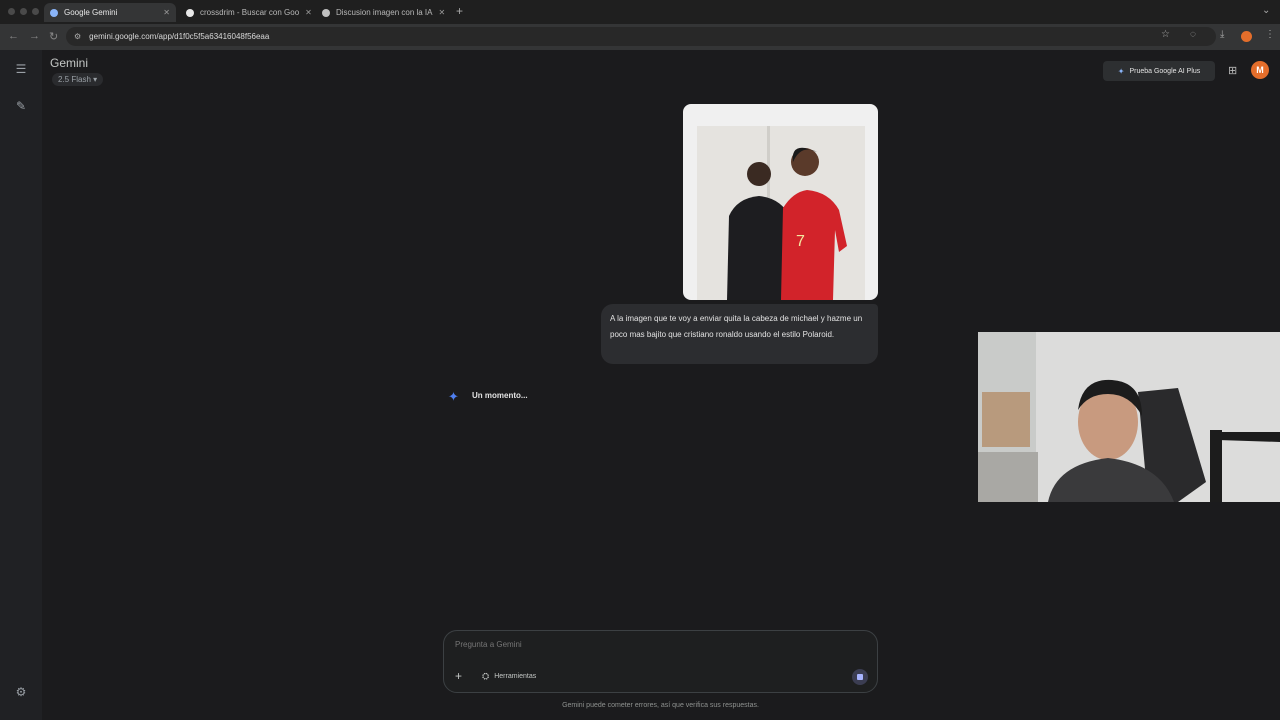  What do you see at coordinates (69, 63) in the screenshot?
I see `app-title: Gemini` at bounding box center [69, 63].